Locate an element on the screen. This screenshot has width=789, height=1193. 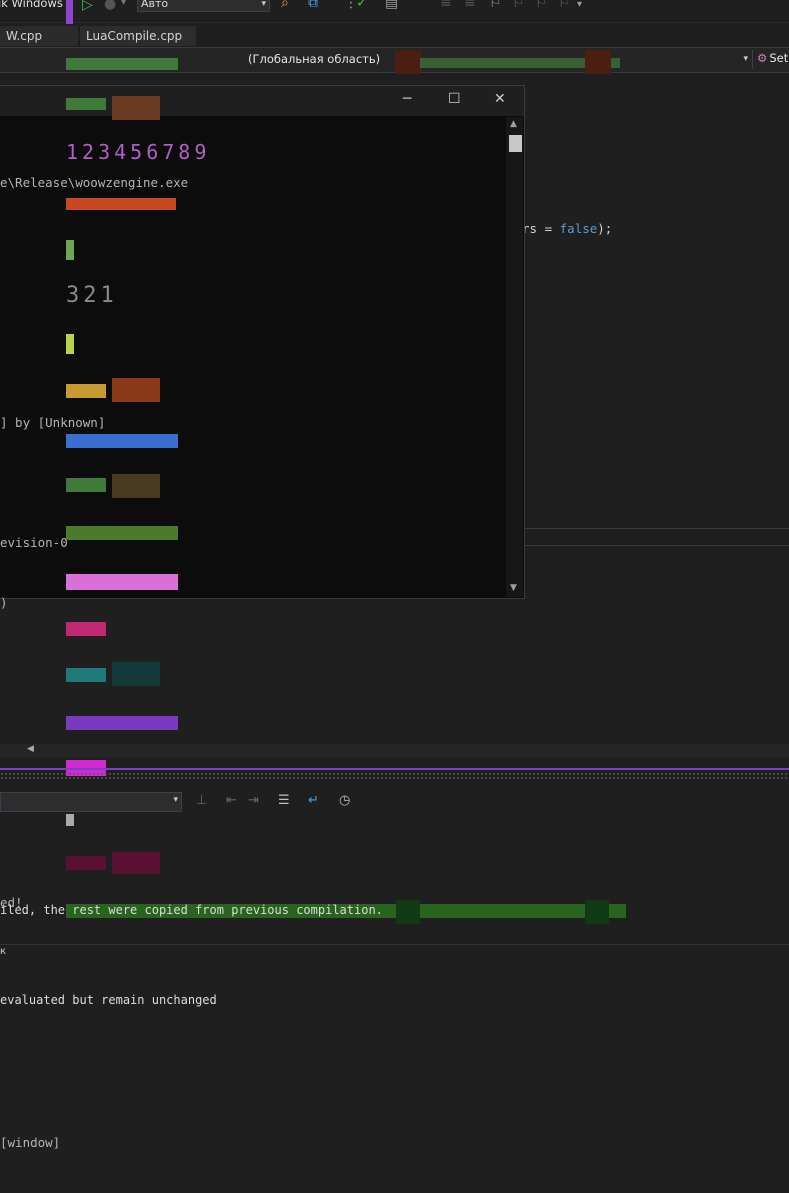
status-text: к is located at coordinates (3, 951).